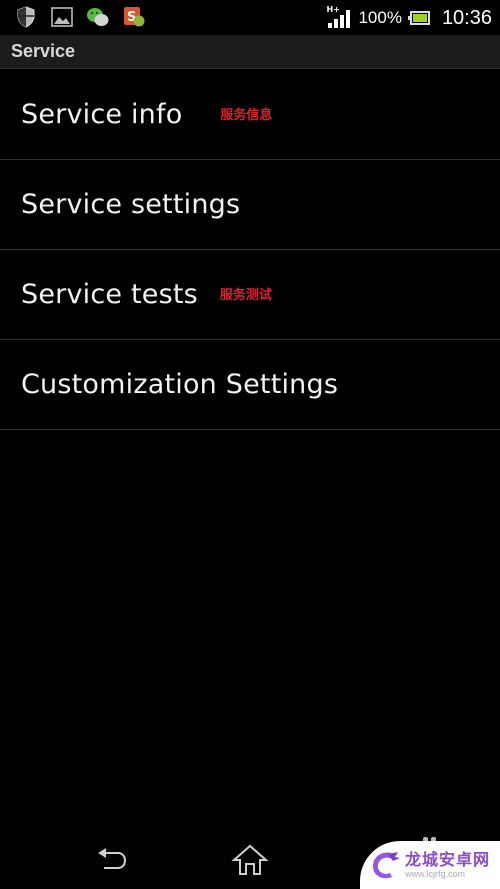 Image resolution: width=500 pixels, height=889 pixels. Describe the element at coordinates (339, 17) in the screenshot. I see `signal-icon: H+` at that location.